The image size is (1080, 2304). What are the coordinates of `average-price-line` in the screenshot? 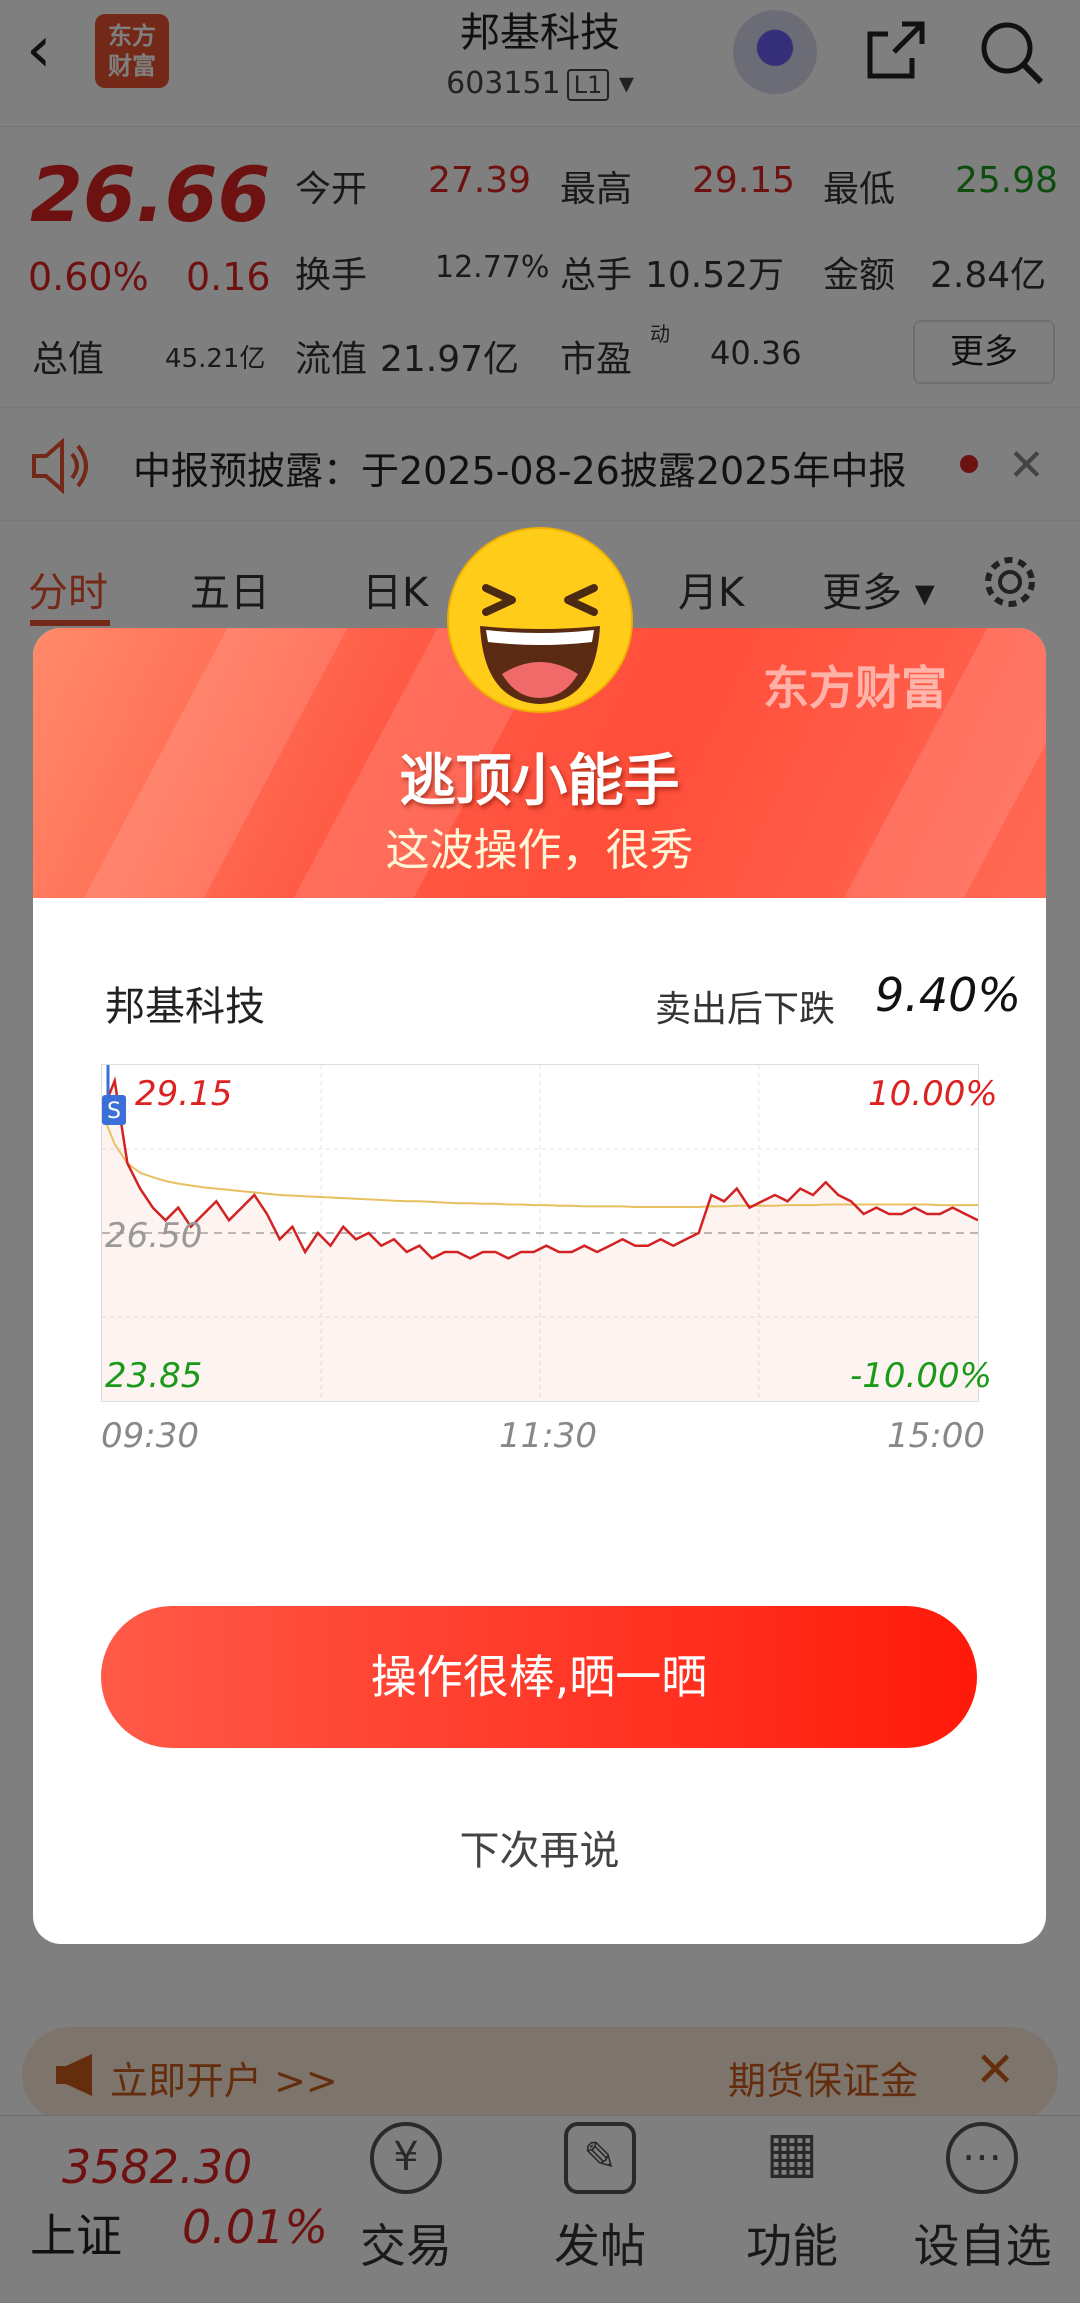 It's located at (539, 1160).